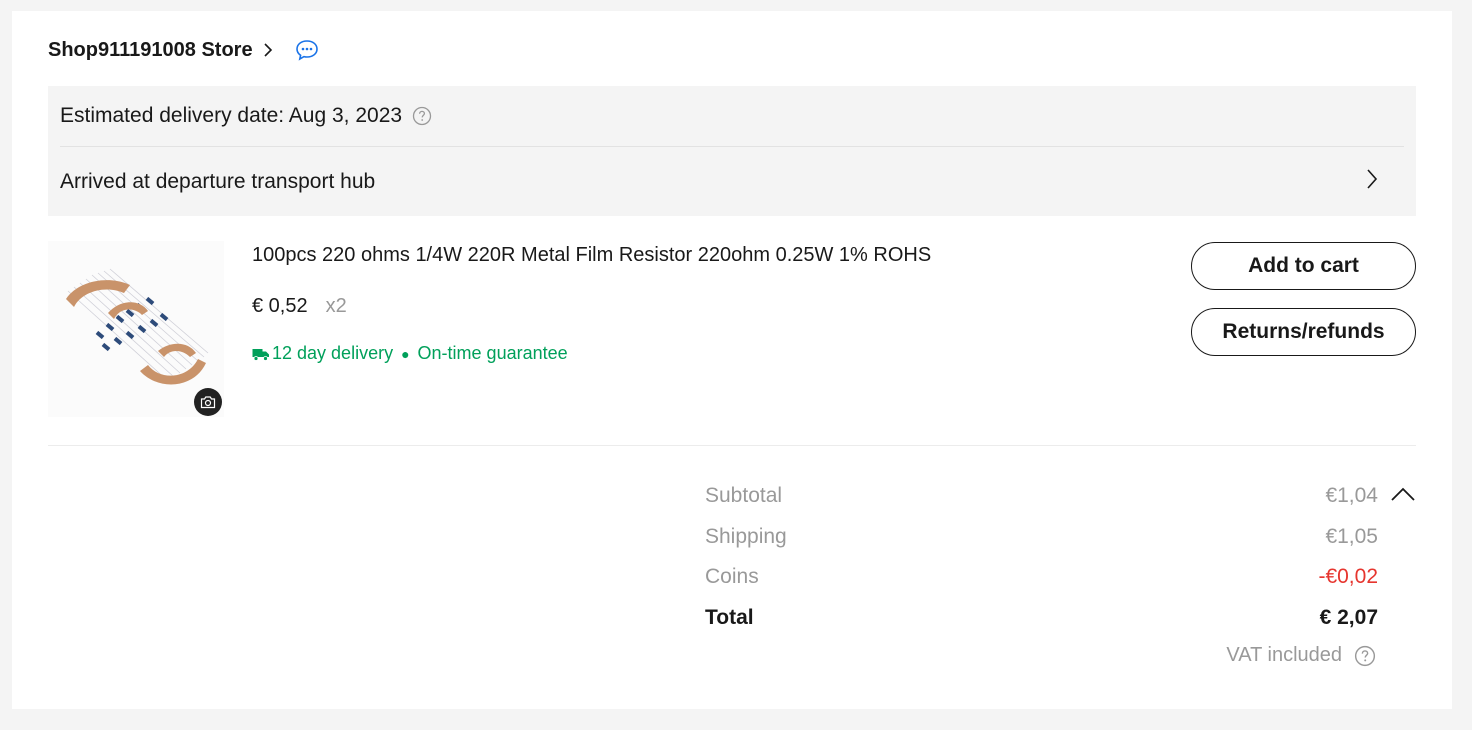 The height and width of the screenshot is (730, 1472). Describe the element at coordinates (729, 617) in the screenshot. I see `total-label: Total` at that location.